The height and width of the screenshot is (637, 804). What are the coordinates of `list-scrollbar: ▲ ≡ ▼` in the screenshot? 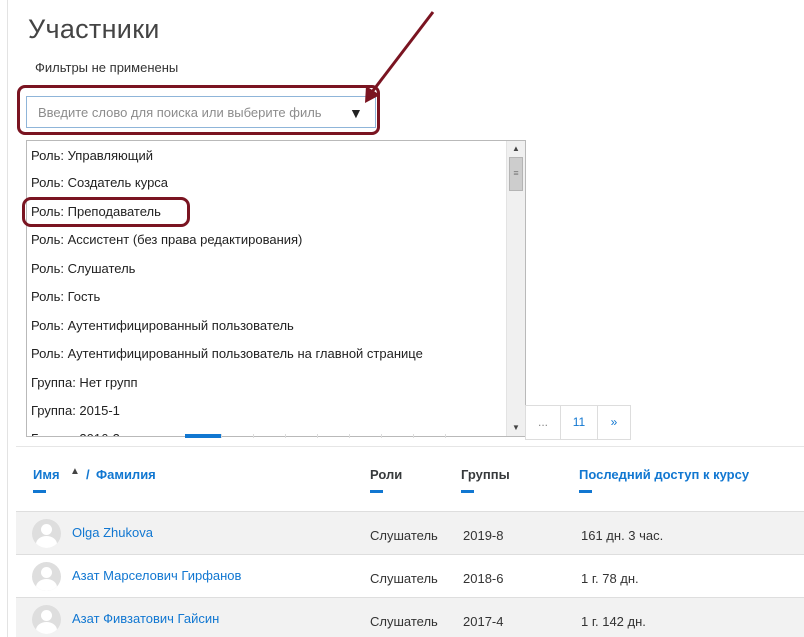 It's located at (515, 288).